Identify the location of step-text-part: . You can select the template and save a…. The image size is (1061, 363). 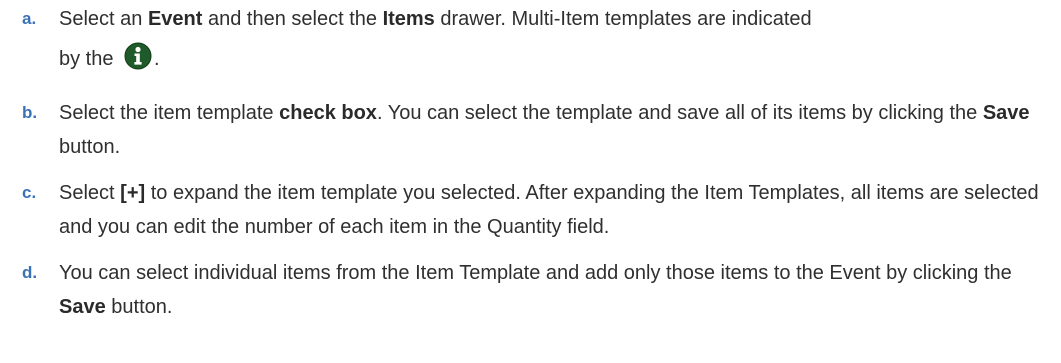
(679, 113).